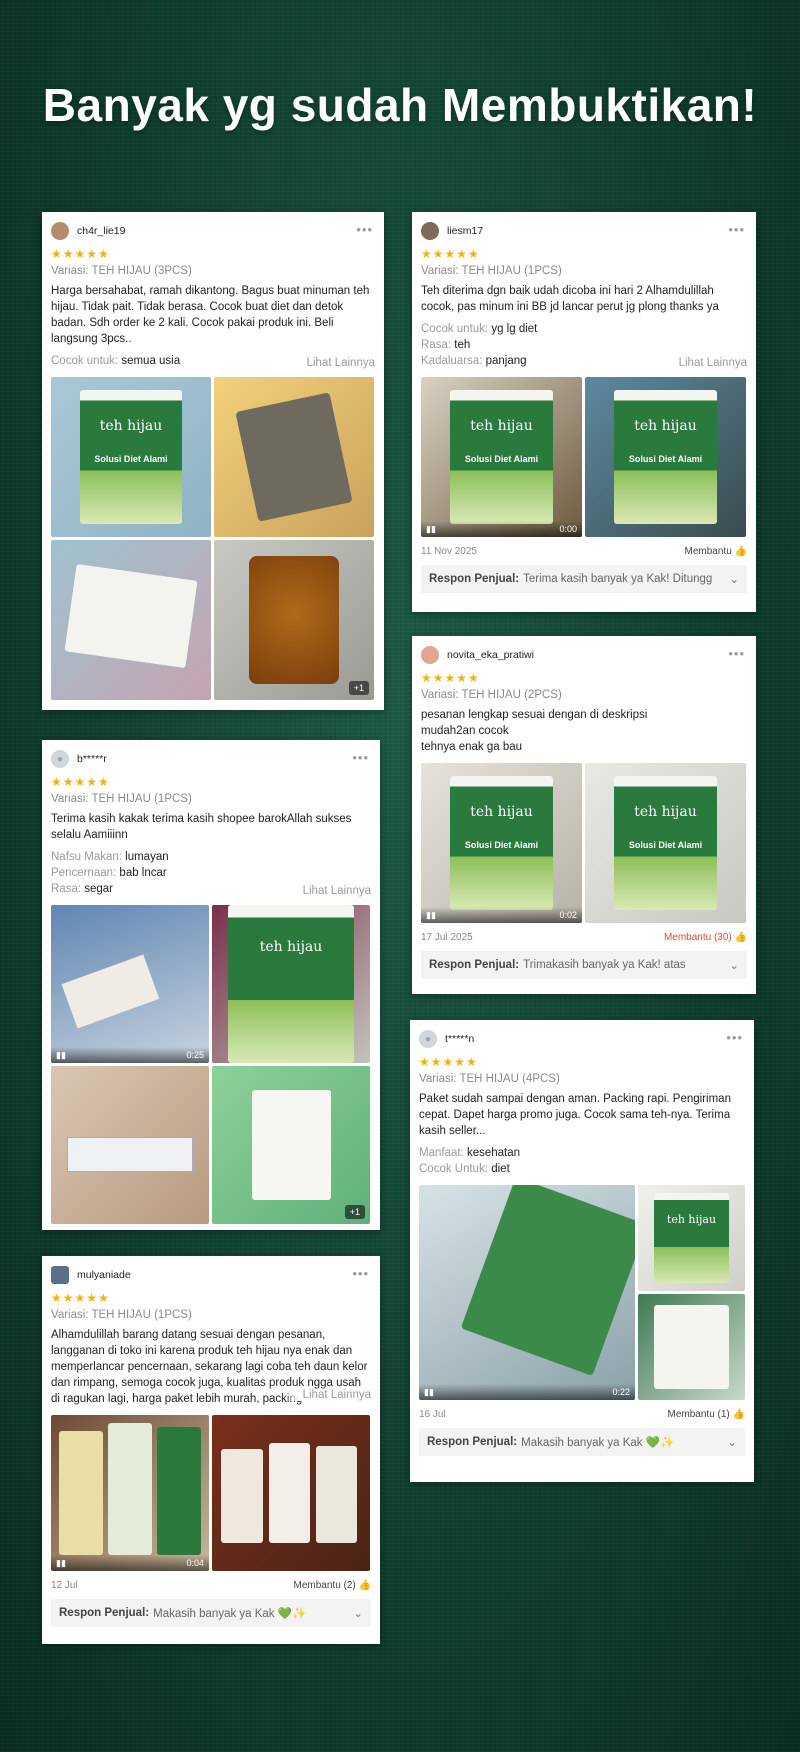 This screenshot has width=800, height=1752. What do you see at coordinates (568, 915) in the screenshot?
I see `video-duration: 0:02` at bounding box center [568, 915].